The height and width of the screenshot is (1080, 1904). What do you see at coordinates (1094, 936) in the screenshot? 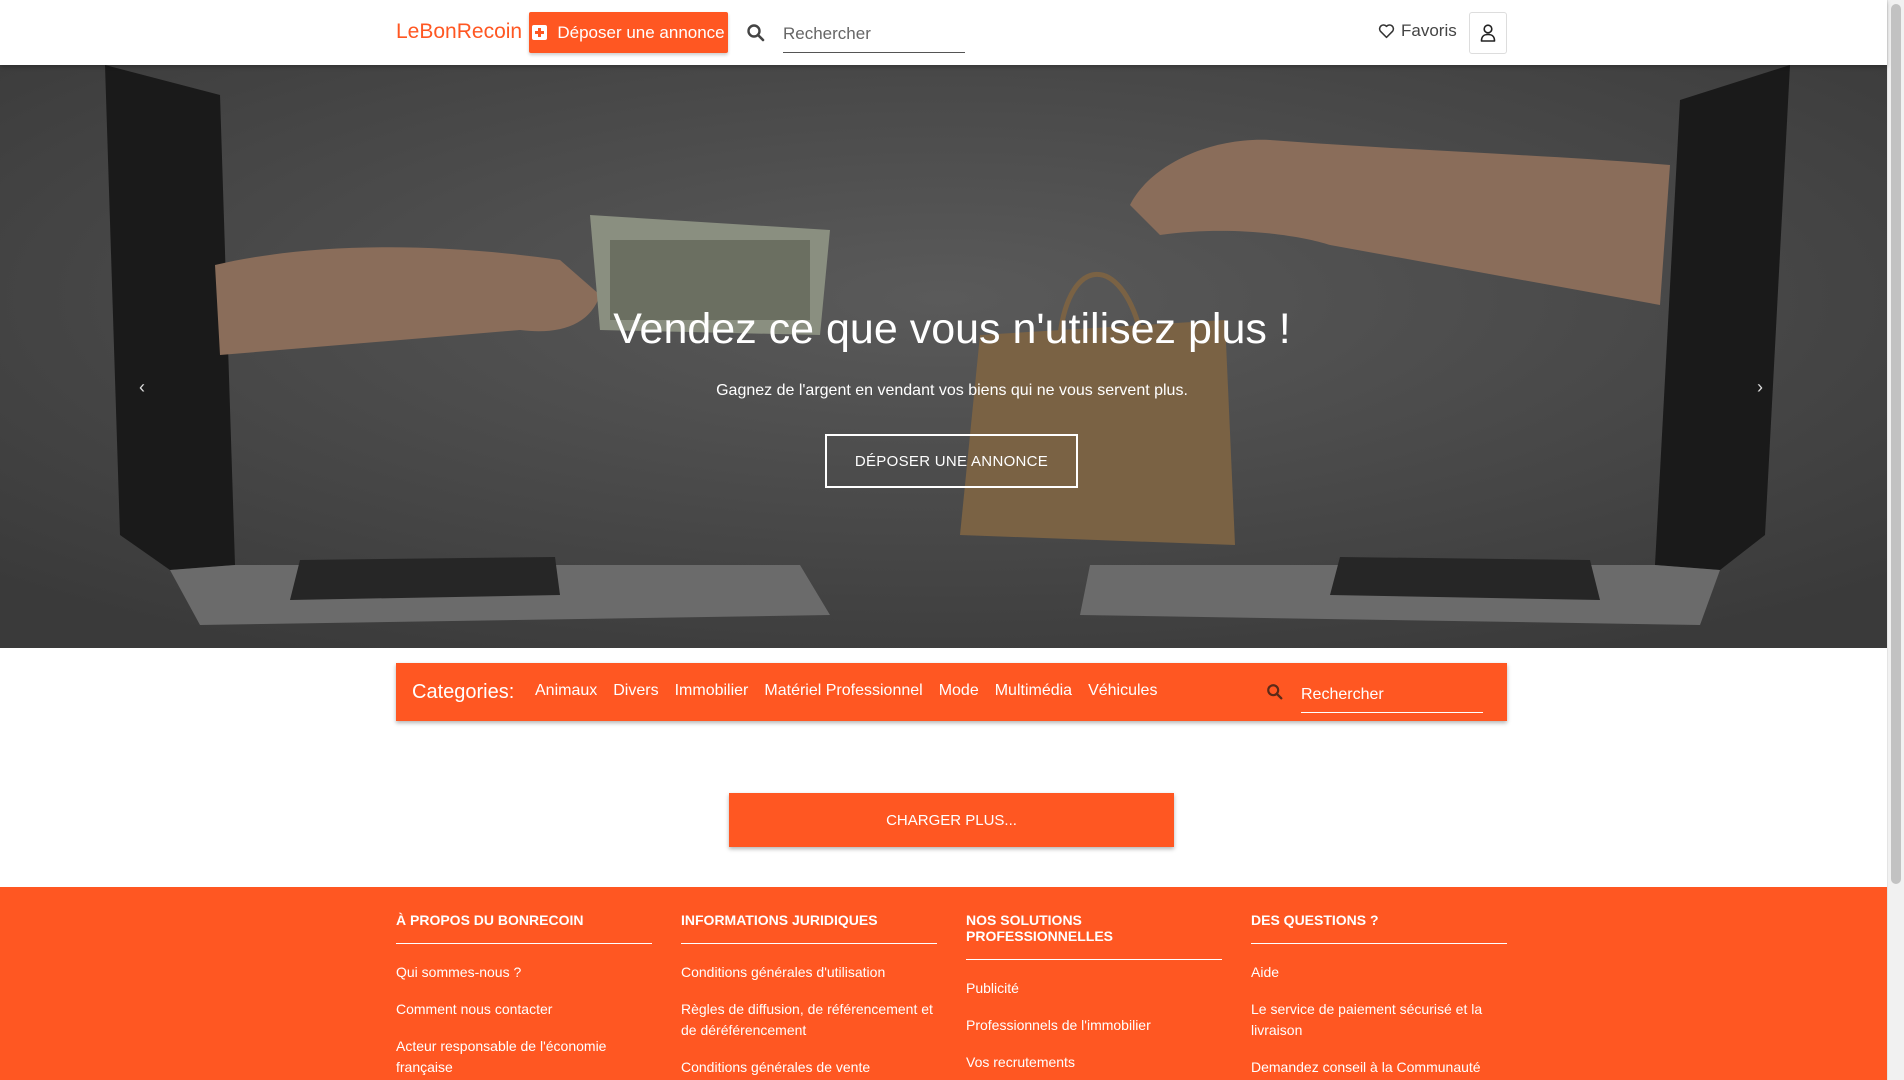
I see `footer-column-title: NOS SOLUTIONS PROFESSIONNELLES` at bounding box center [1094, 936].